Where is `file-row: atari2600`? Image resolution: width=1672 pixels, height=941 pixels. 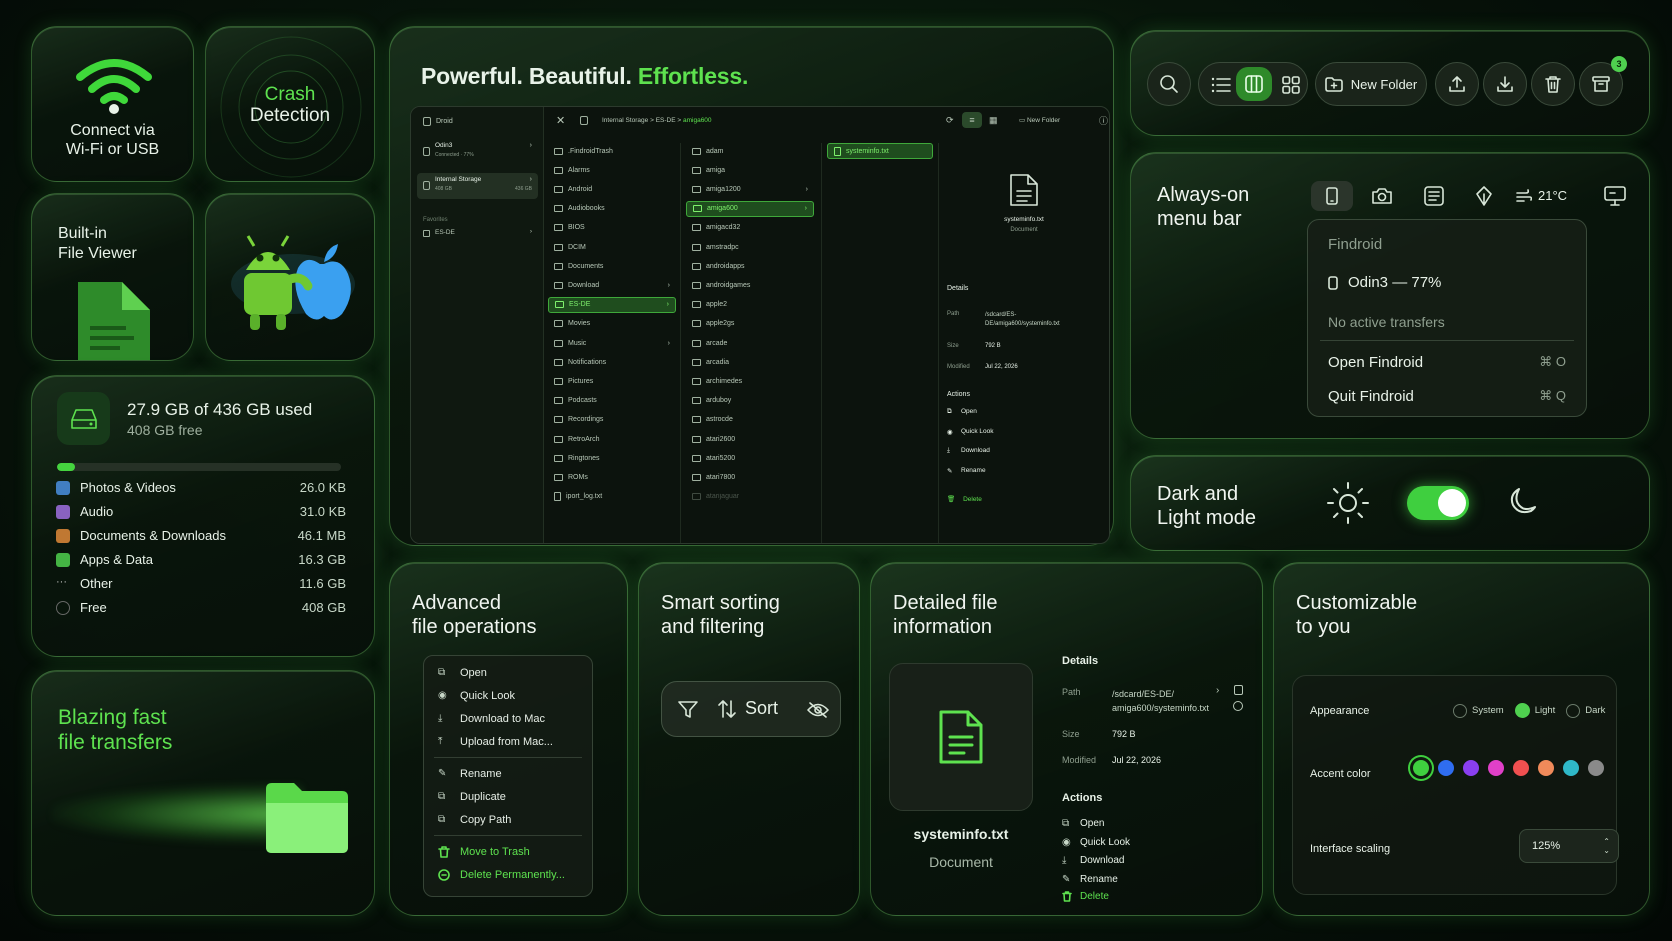
file-row: atari2600 is located at coordinates (750, 439).